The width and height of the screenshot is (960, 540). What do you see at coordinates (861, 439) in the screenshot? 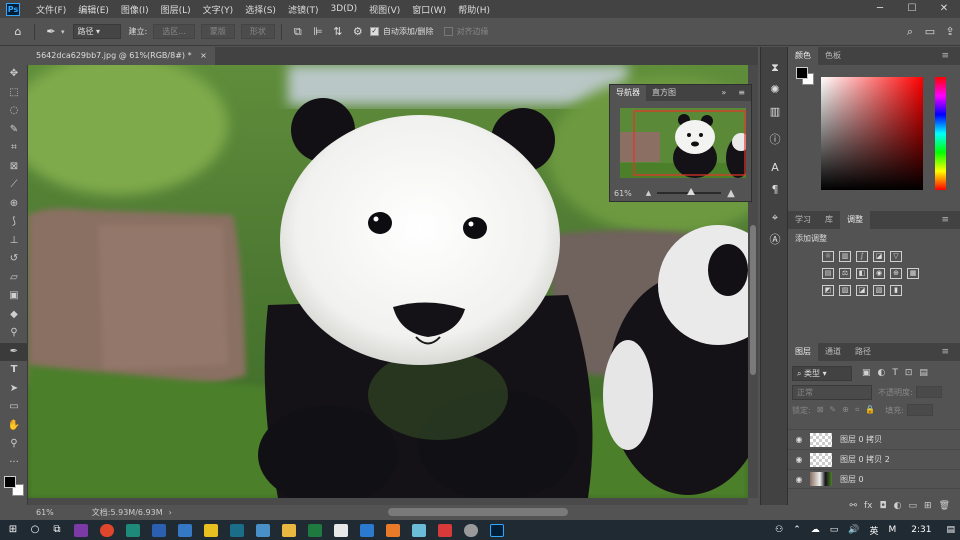
I see `layer-name: 图层 0 拷贝` at bounding box center [861, 439].